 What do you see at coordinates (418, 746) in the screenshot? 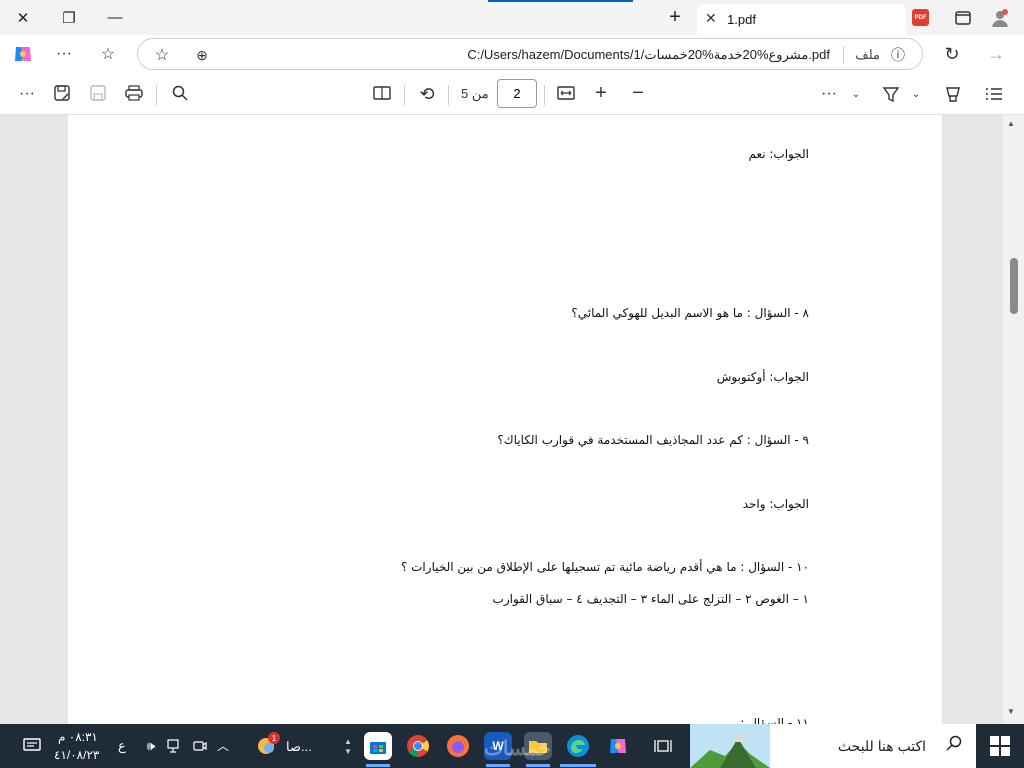
I see `chrome-icon` at bounding box center [418, 746].